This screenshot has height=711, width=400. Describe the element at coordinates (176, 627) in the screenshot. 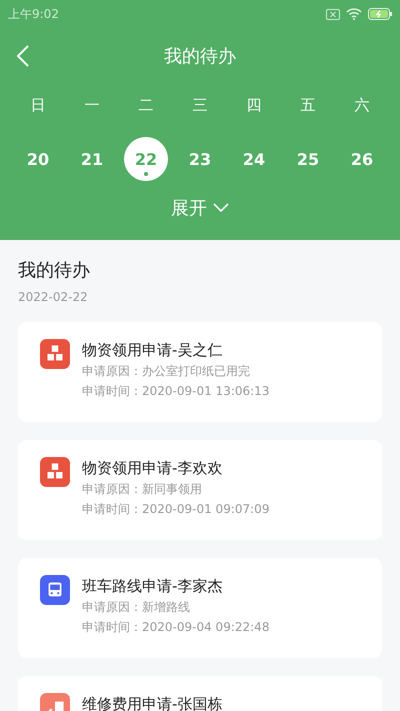

I see `task-time: 申请时间：2020-09-04 09:22:48` at that location.